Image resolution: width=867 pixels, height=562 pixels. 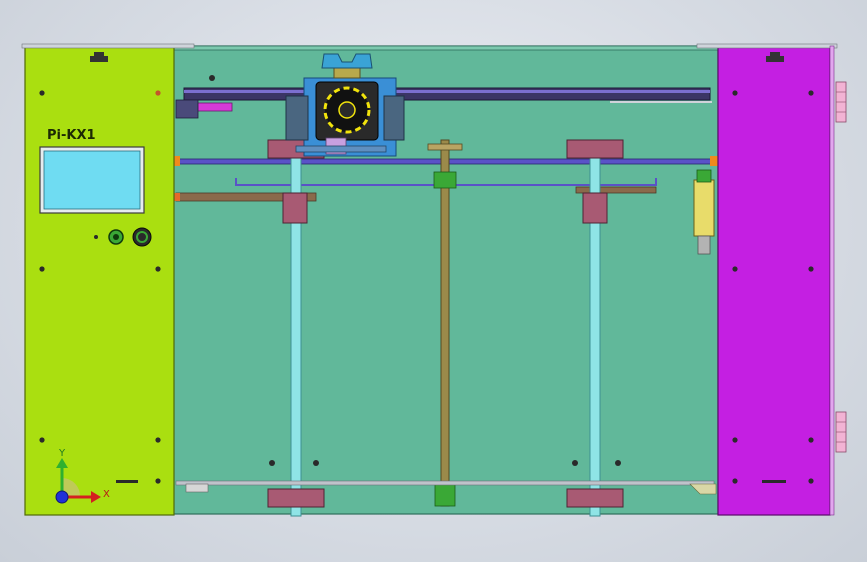 I want to click on bed-arm-right, so click(x=616, y=190).